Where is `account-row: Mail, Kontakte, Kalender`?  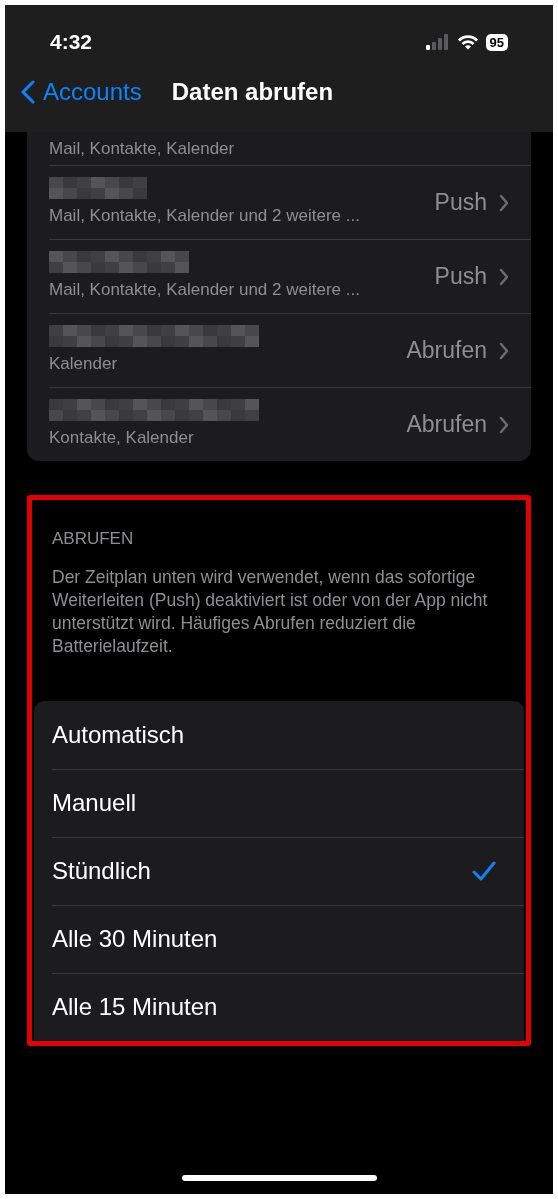 account-row: Mail, Kontakte, Kalender is located at coordinates (290, 148).